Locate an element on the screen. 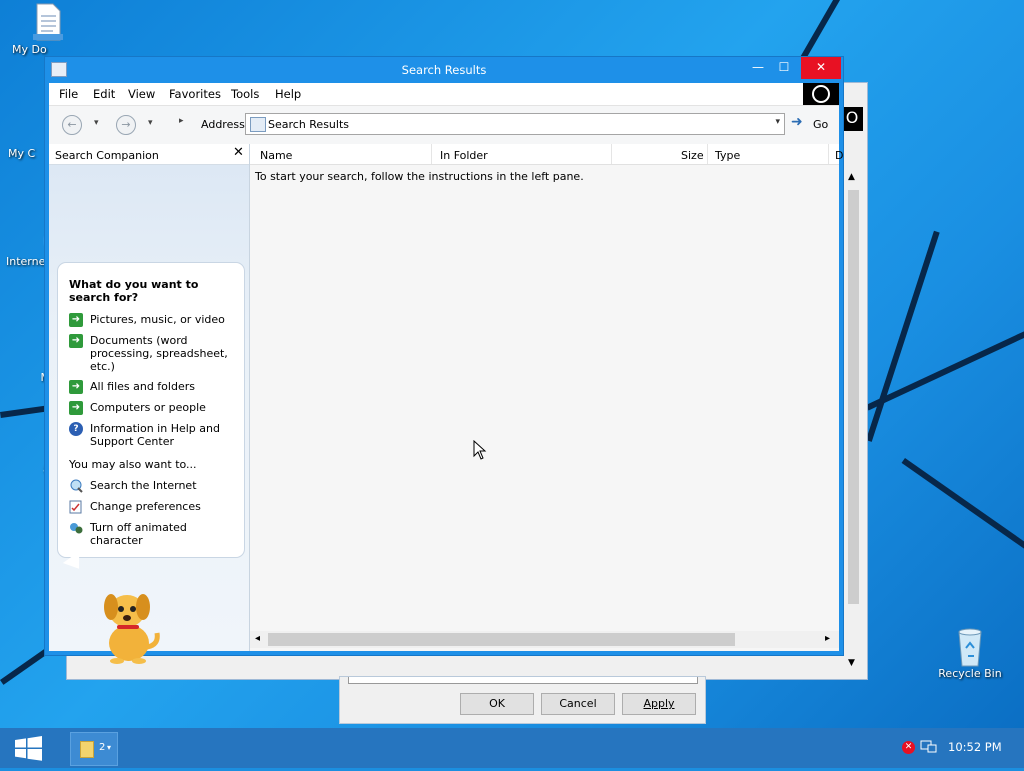 The height and width of the screenshot is (771, 1024). recycle-bin-icon is located at coordinates (970, 646).